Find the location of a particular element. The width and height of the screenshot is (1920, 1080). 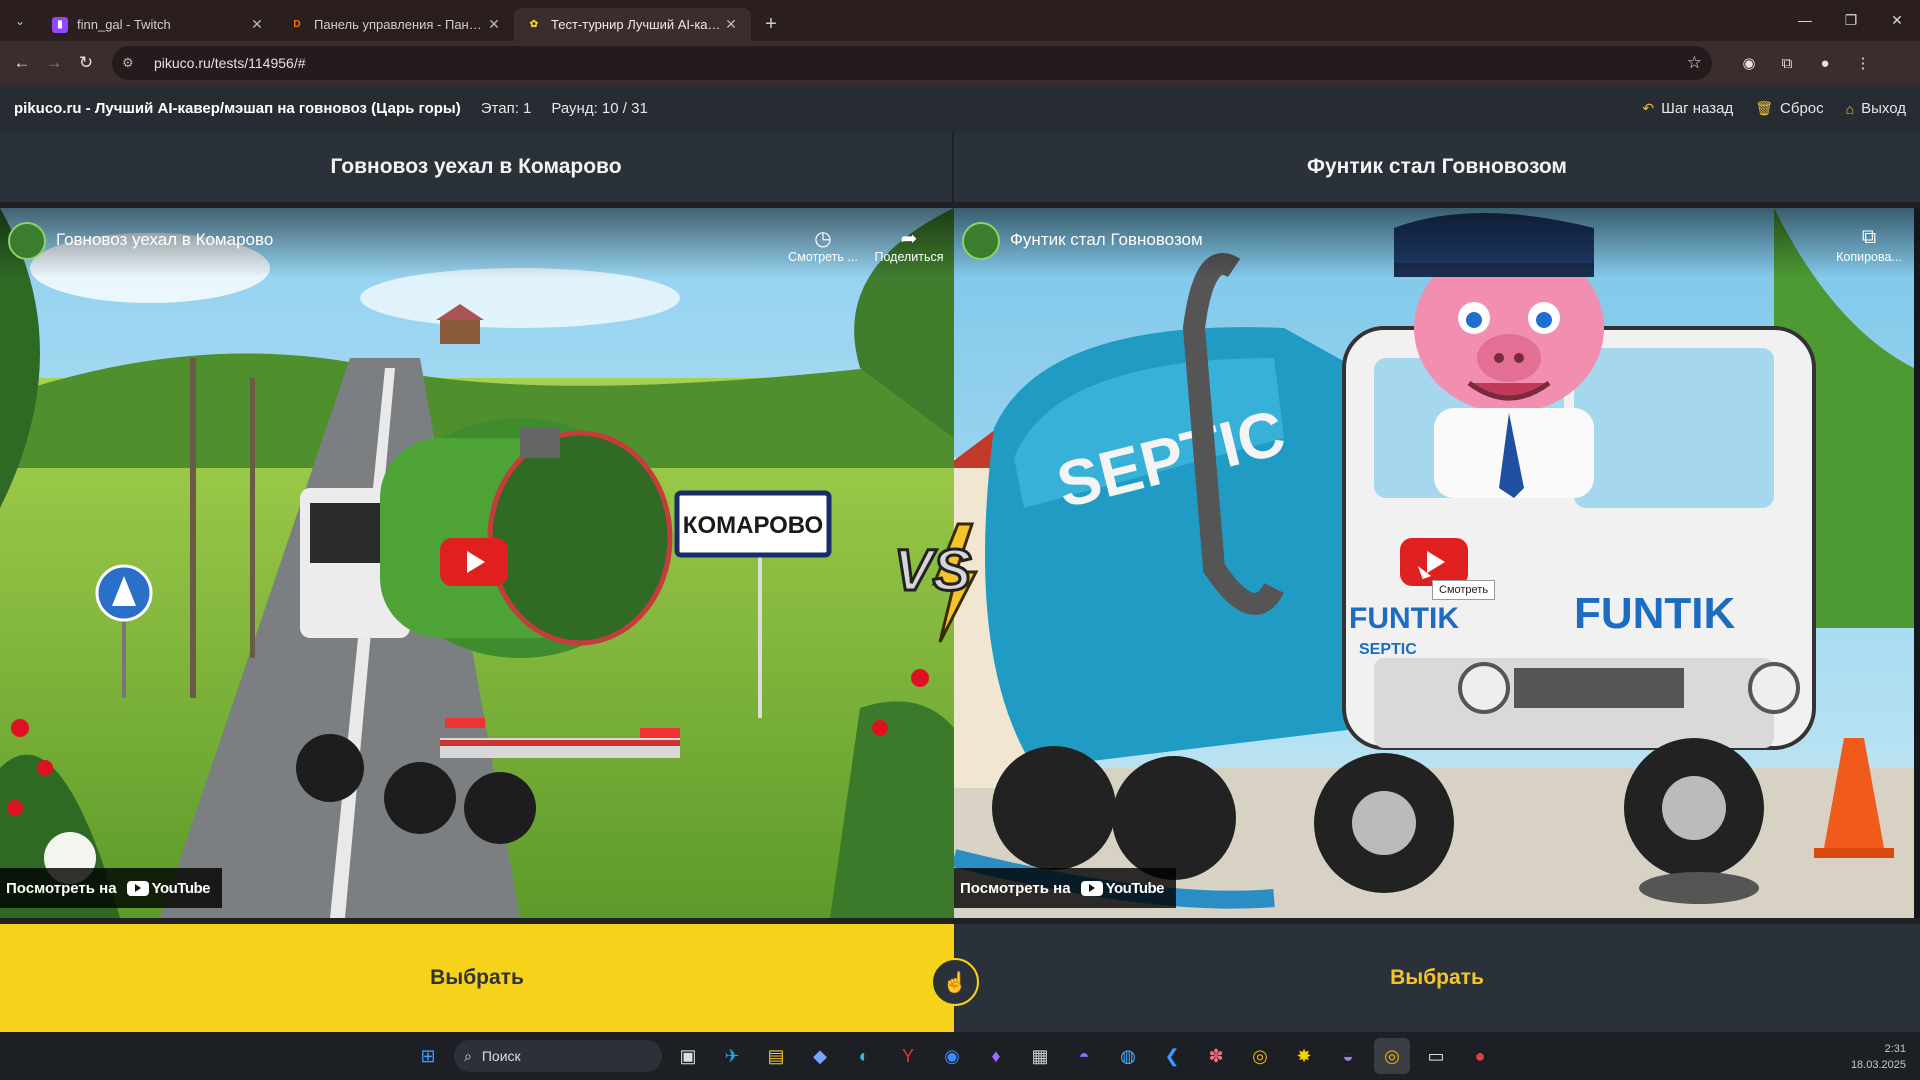

discord-icon: ◓ is located at coordinates (1084, 1056).